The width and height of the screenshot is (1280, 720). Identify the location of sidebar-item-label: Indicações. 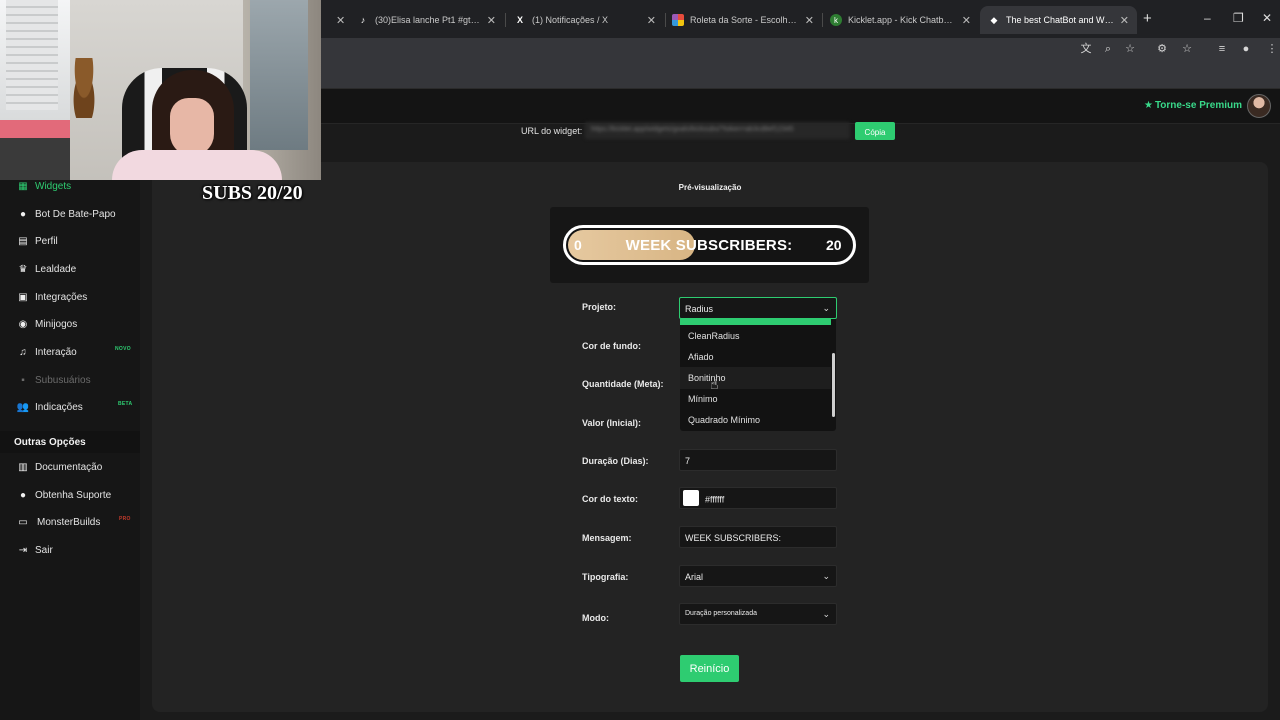
(59, 407).